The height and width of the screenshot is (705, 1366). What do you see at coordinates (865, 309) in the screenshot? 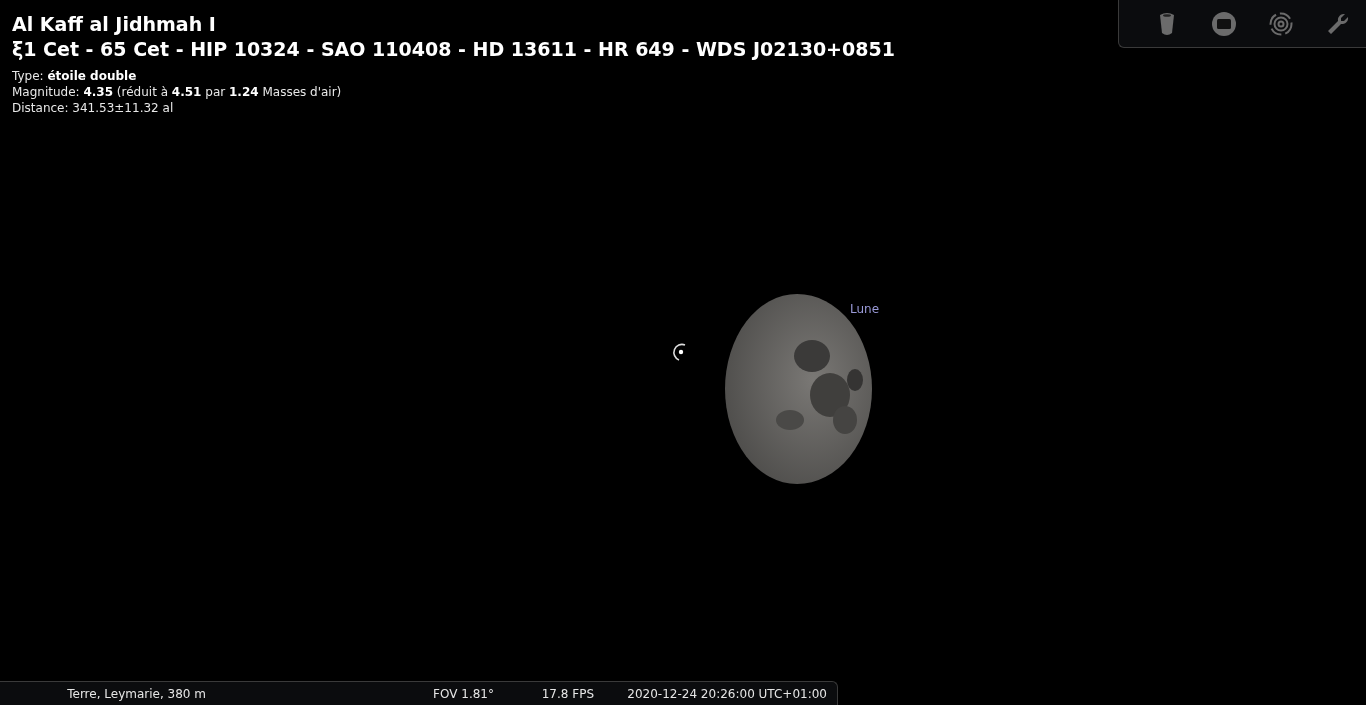
I see `moon-label: Lune` at bounding box center [865, 309].